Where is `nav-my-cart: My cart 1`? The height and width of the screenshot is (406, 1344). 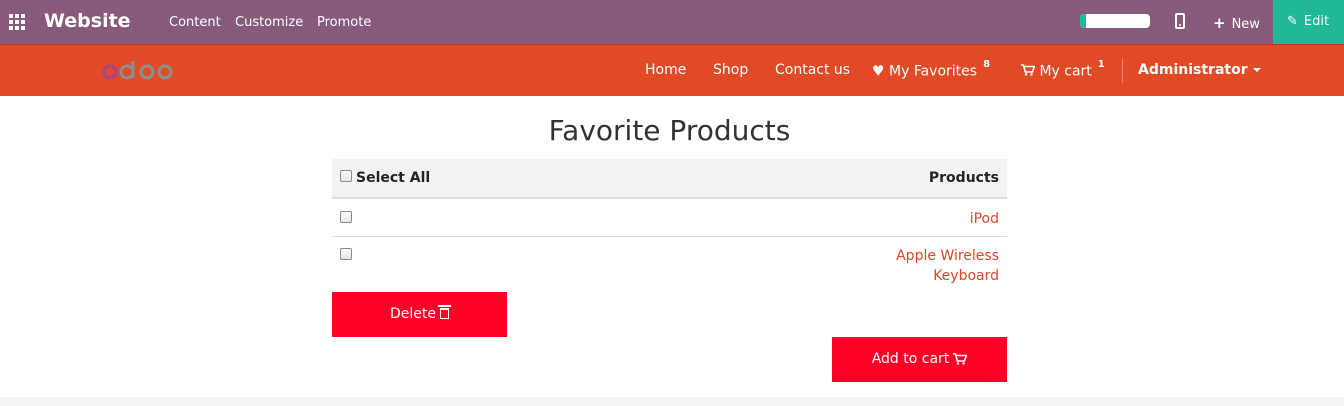 nav-my-cart: My cart 1 is located at coordinates (1063, 69).